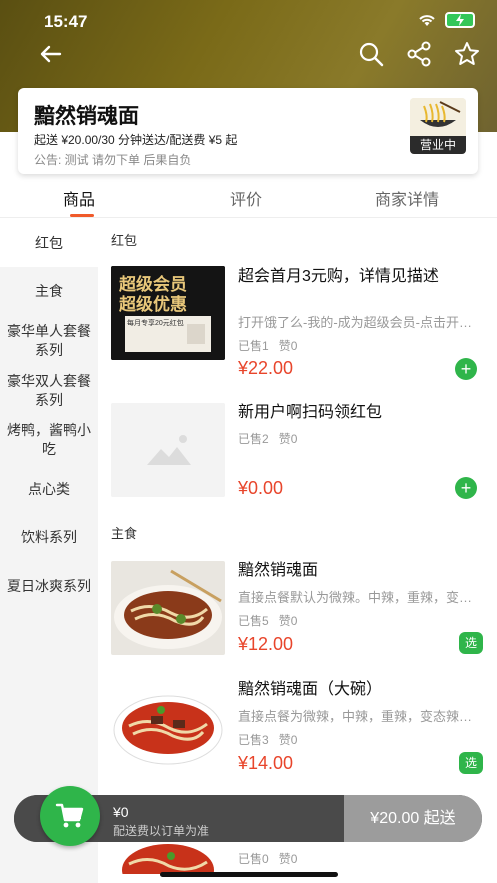 This screenshot has width=497, height=883. I want to click on tab-store-details: 商家详情, so click(407, 198).